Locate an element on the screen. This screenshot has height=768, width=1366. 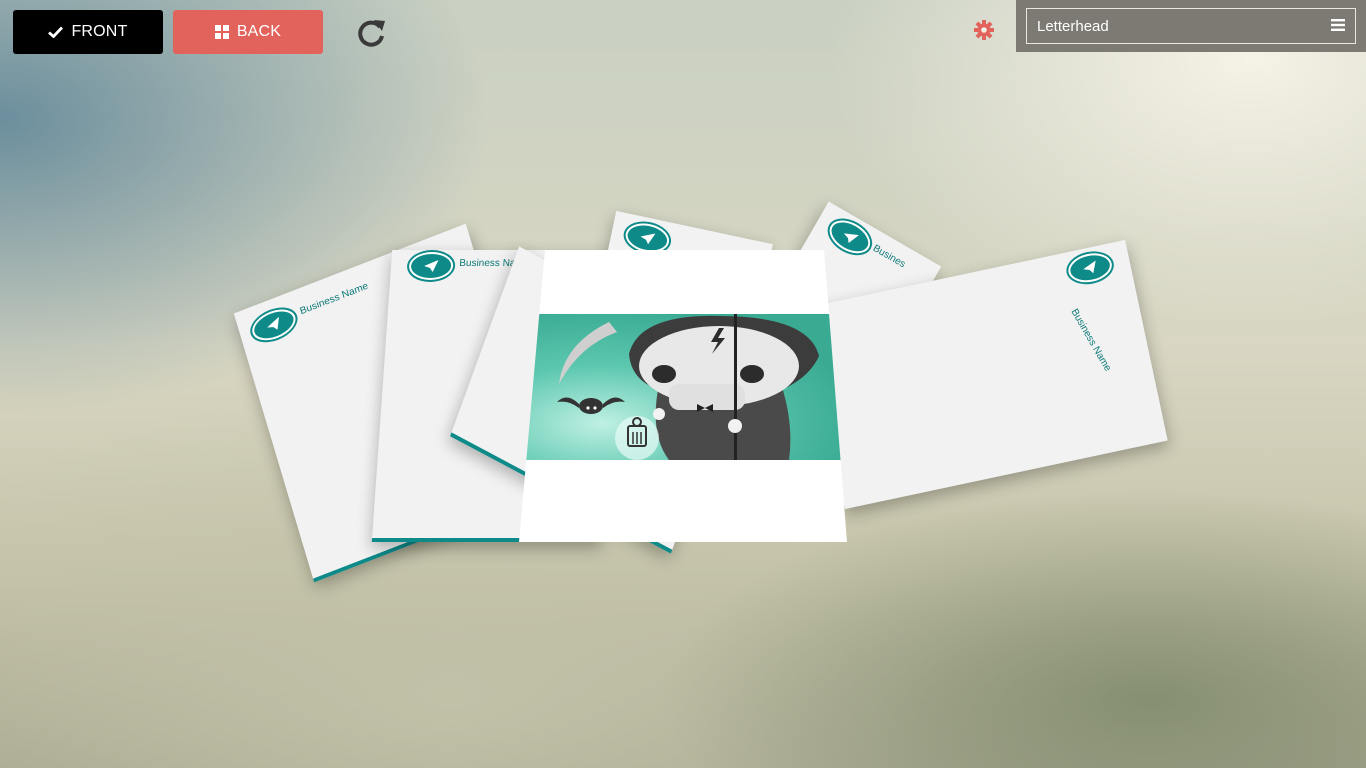
business-name: Busines is located at coordinates (889, 256).